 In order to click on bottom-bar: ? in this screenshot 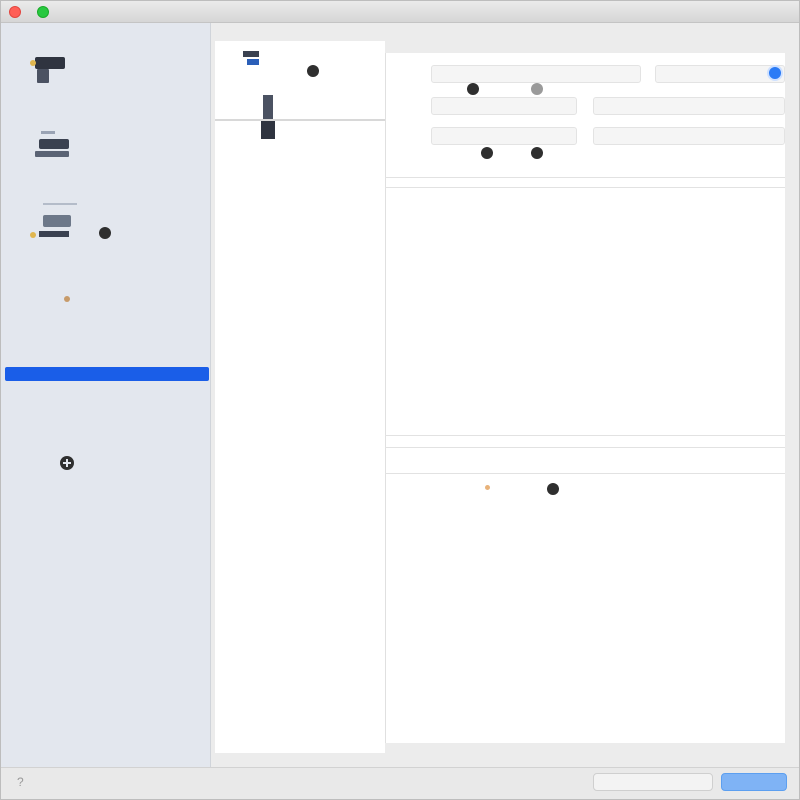, I will do `click(400, 783)`.